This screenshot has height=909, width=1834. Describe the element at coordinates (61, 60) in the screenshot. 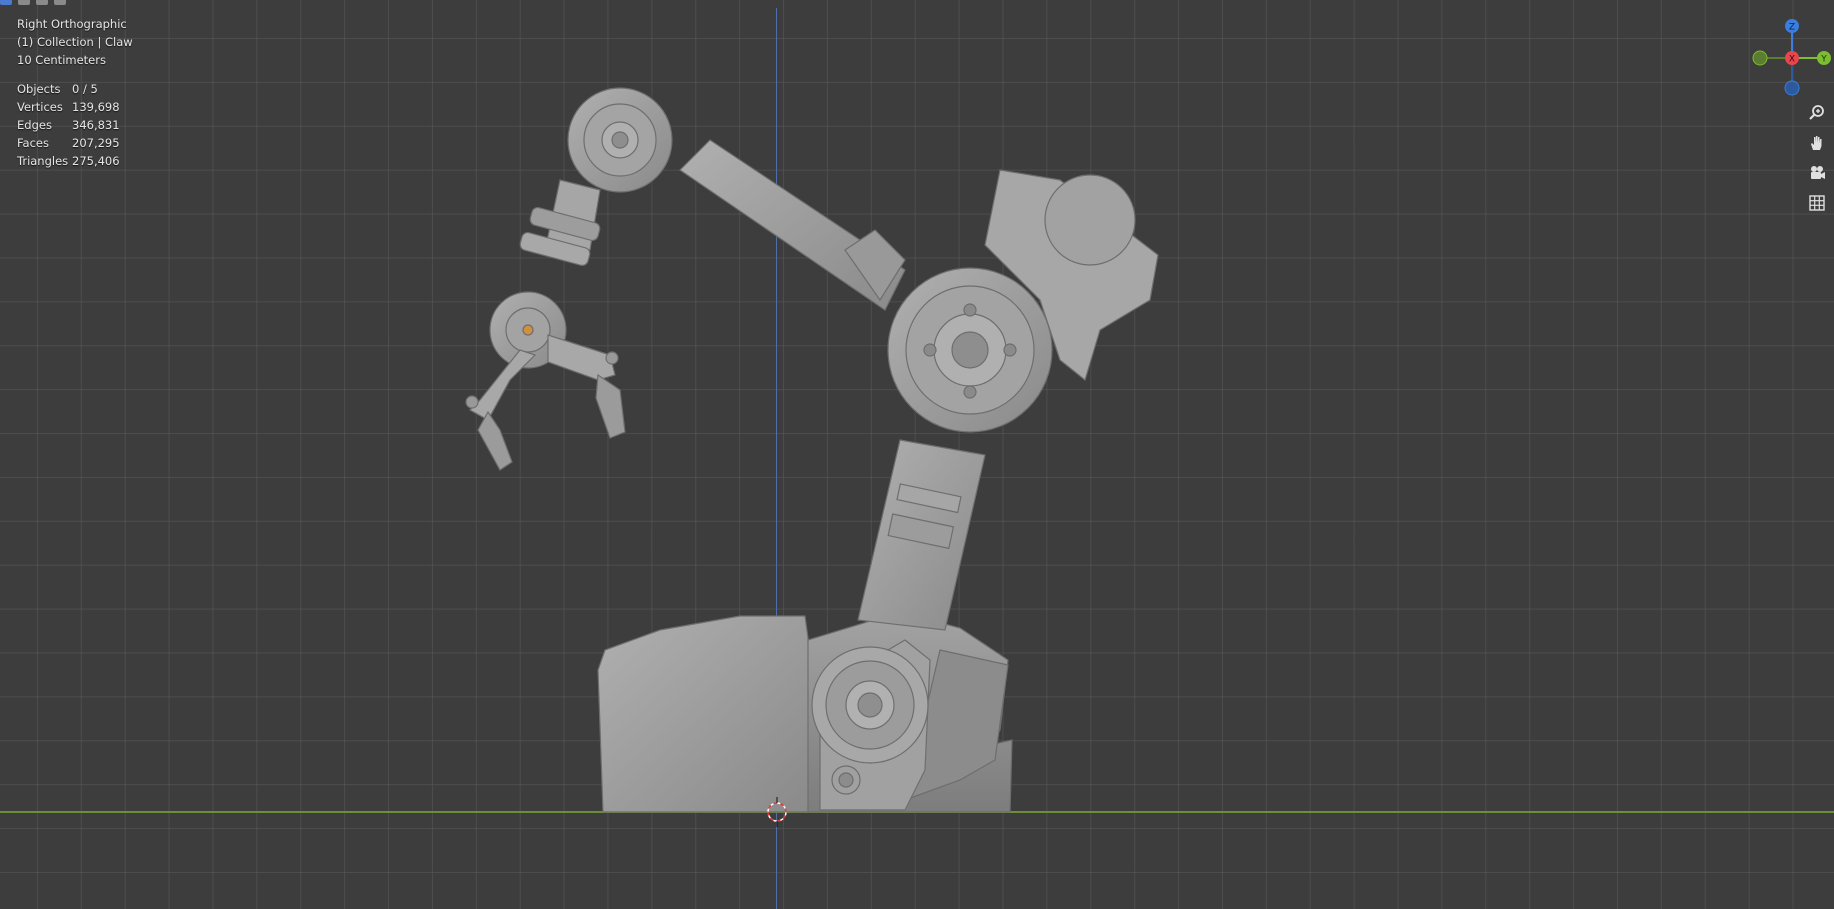

I see `grid-scale: 10 Centimeters` at that location.